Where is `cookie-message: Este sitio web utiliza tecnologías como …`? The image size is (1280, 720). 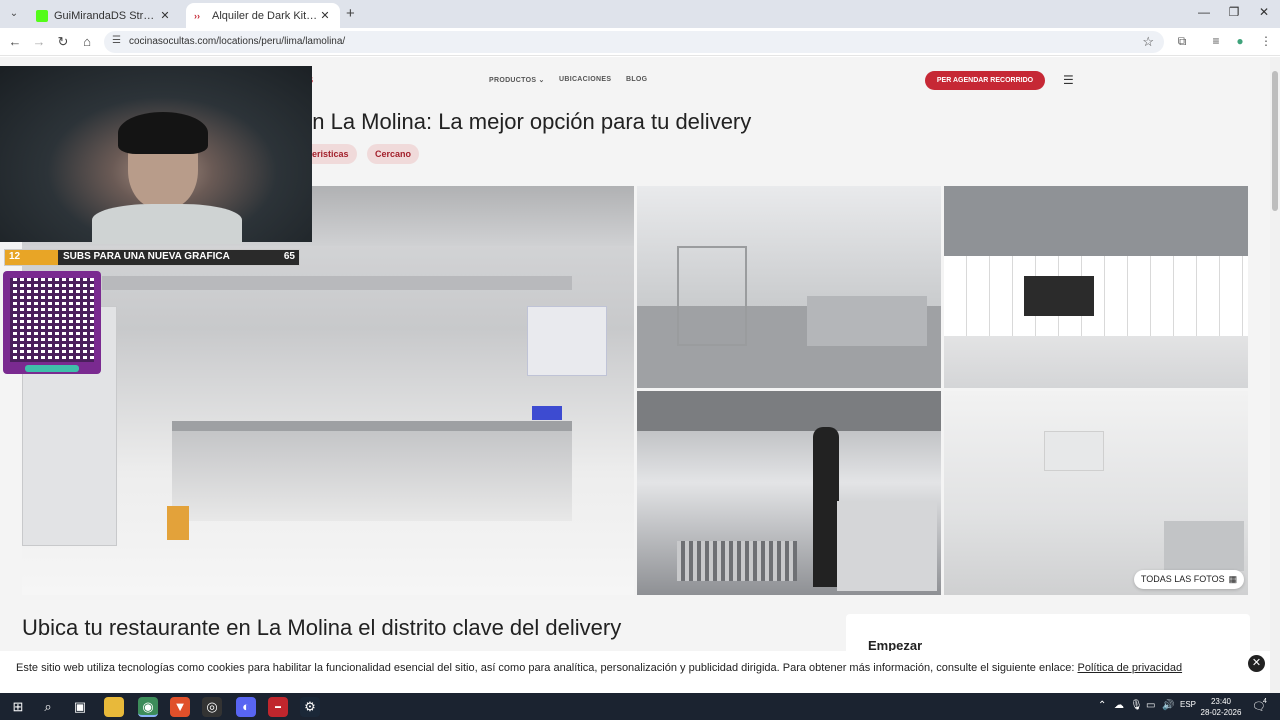
cookie-message: Este sitio web utiliza tecnologías como … is located at coordinates (545, 668).